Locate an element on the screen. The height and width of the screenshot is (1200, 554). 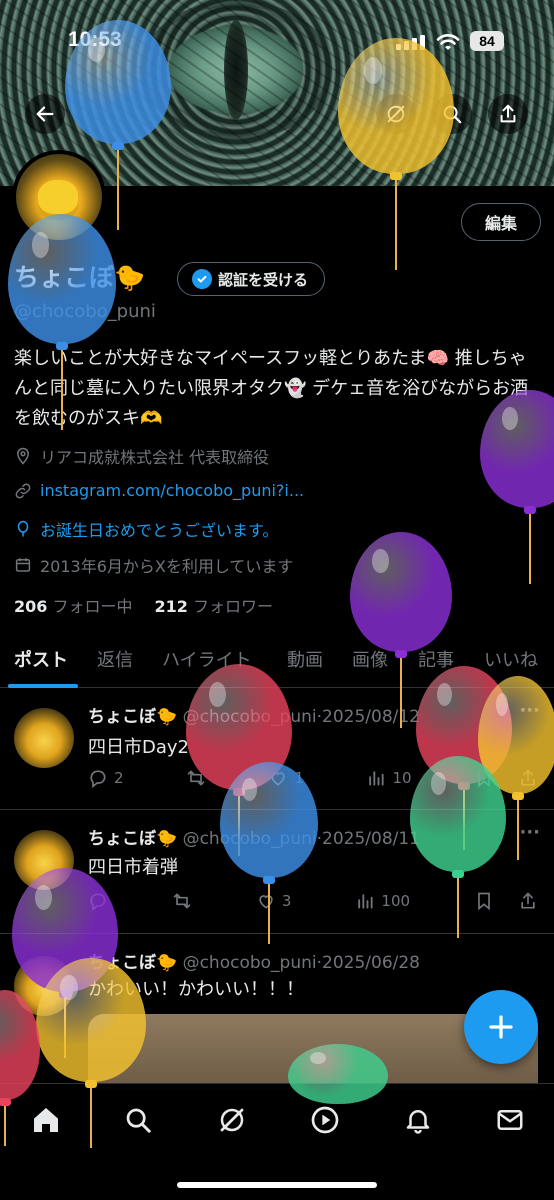
reply-button: 2 is located at coordinates (106, 778).